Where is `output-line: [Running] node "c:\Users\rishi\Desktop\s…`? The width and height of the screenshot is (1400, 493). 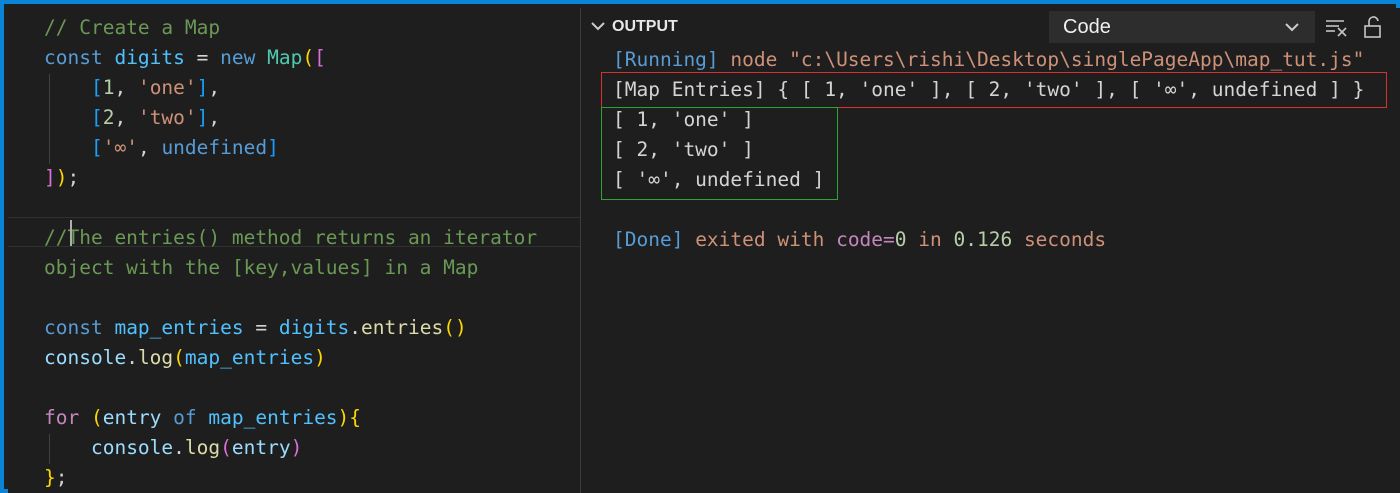 output-line: [Running] node "c:\Users\rishi\Desktop\s… is located at coordinates (988, 60).